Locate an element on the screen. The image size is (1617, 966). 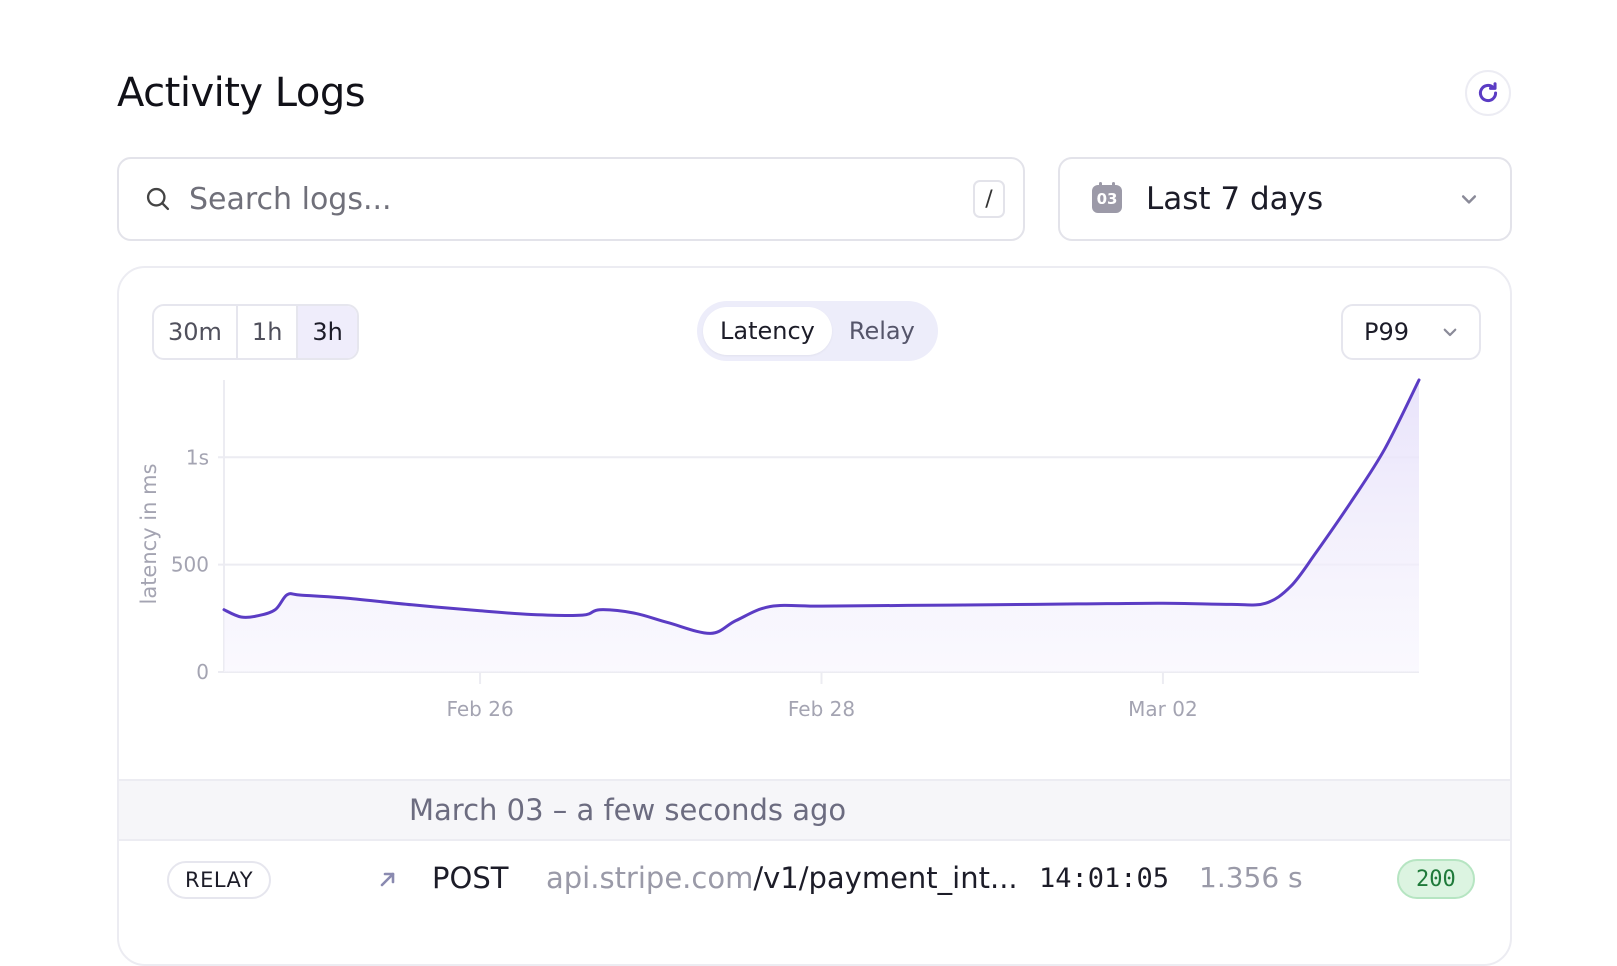
refresh-button is located at coordinates (1488, 93).